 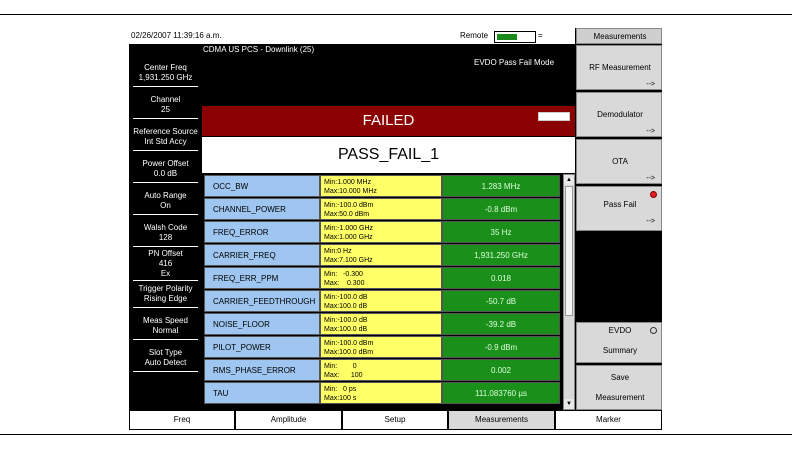 I want to click on test-name-cell: PILOT_POWER, so click(x=262, y=347).